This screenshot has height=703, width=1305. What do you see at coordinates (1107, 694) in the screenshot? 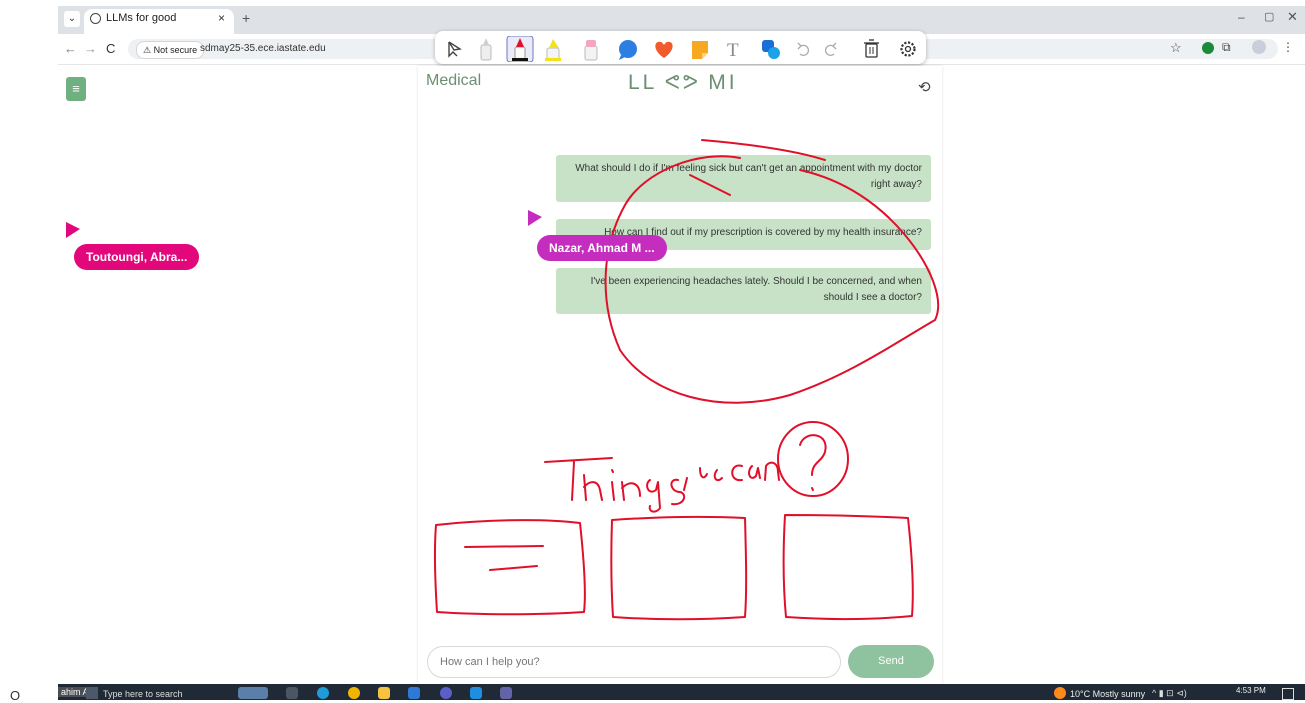
I see `weather-text: 10°C Mostly sunny` at bounding box center [1107, 694].